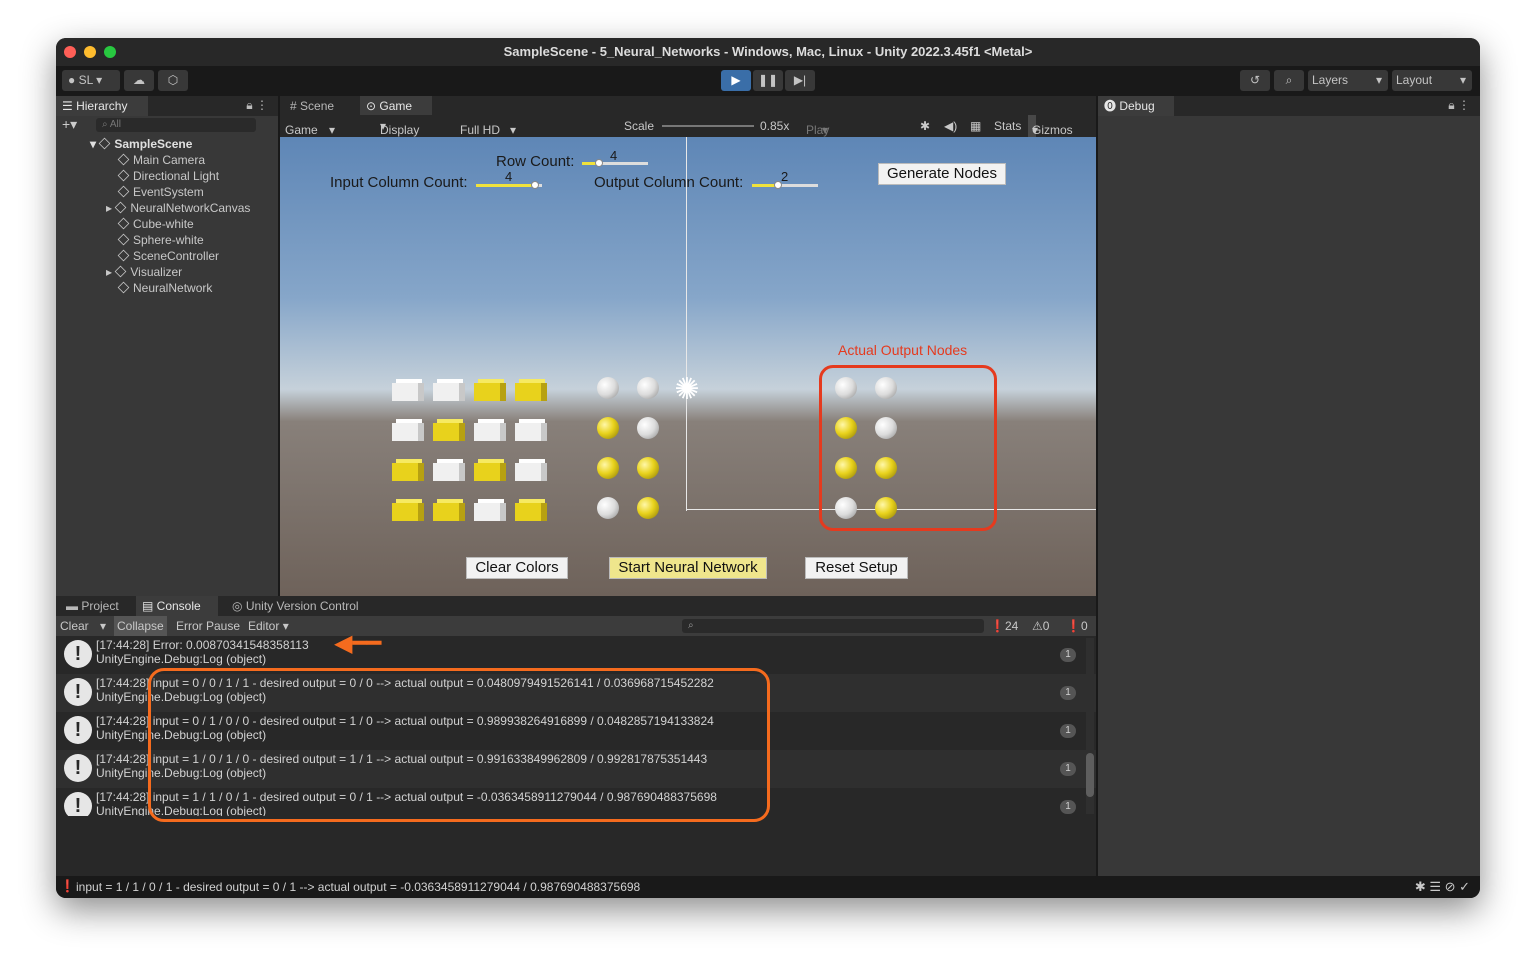 Image resolution: width=1536 pixels, height=972 pixels. What do you see at coordinates (833, 626) in the screenshot?
I see `console-search-input: ⌕` at bounding box center [833, 626].